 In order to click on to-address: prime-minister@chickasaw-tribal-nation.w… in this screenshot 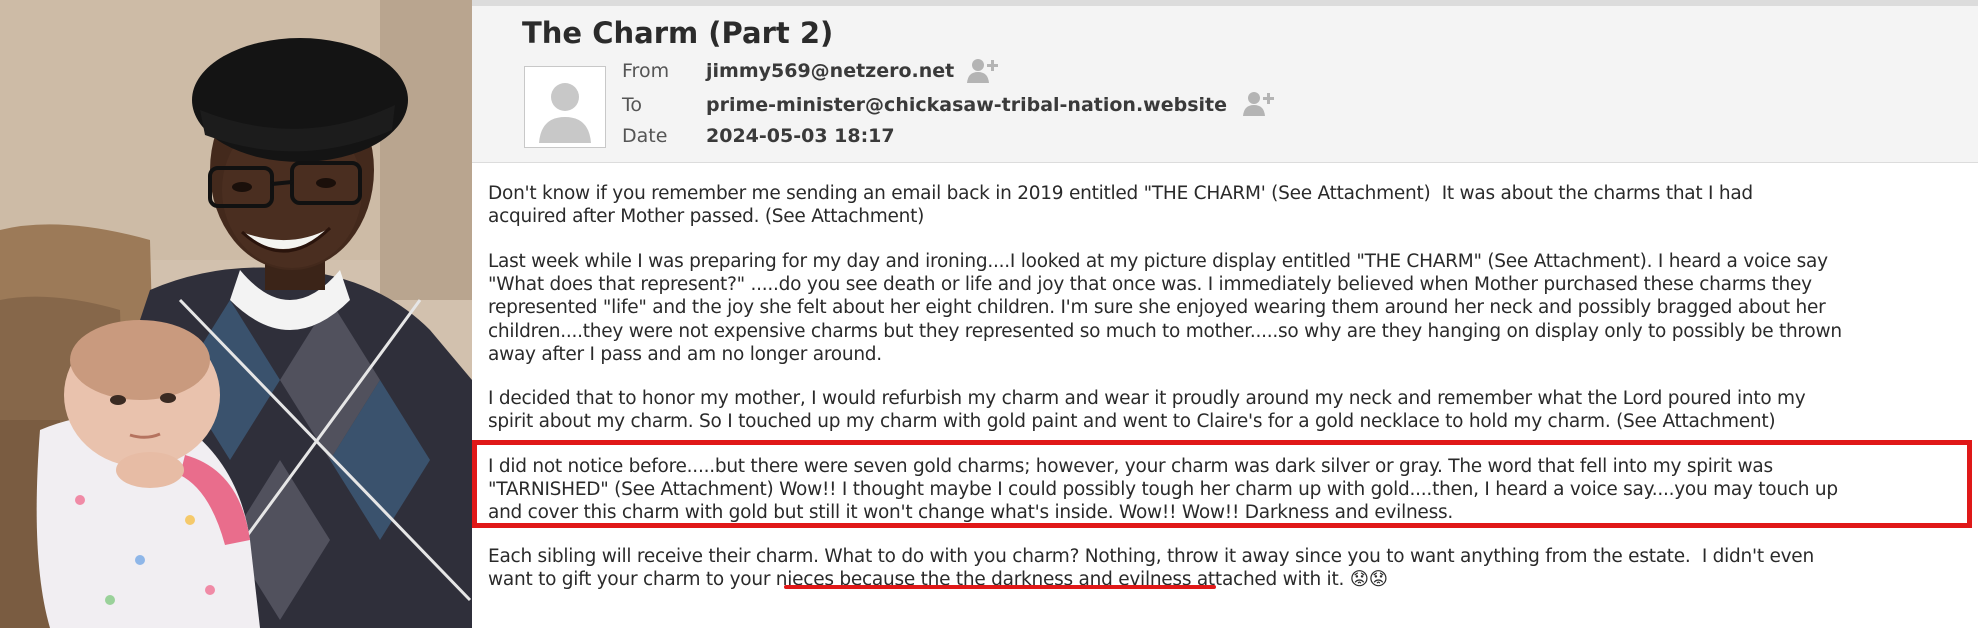, I will do `click(966, 105)`.